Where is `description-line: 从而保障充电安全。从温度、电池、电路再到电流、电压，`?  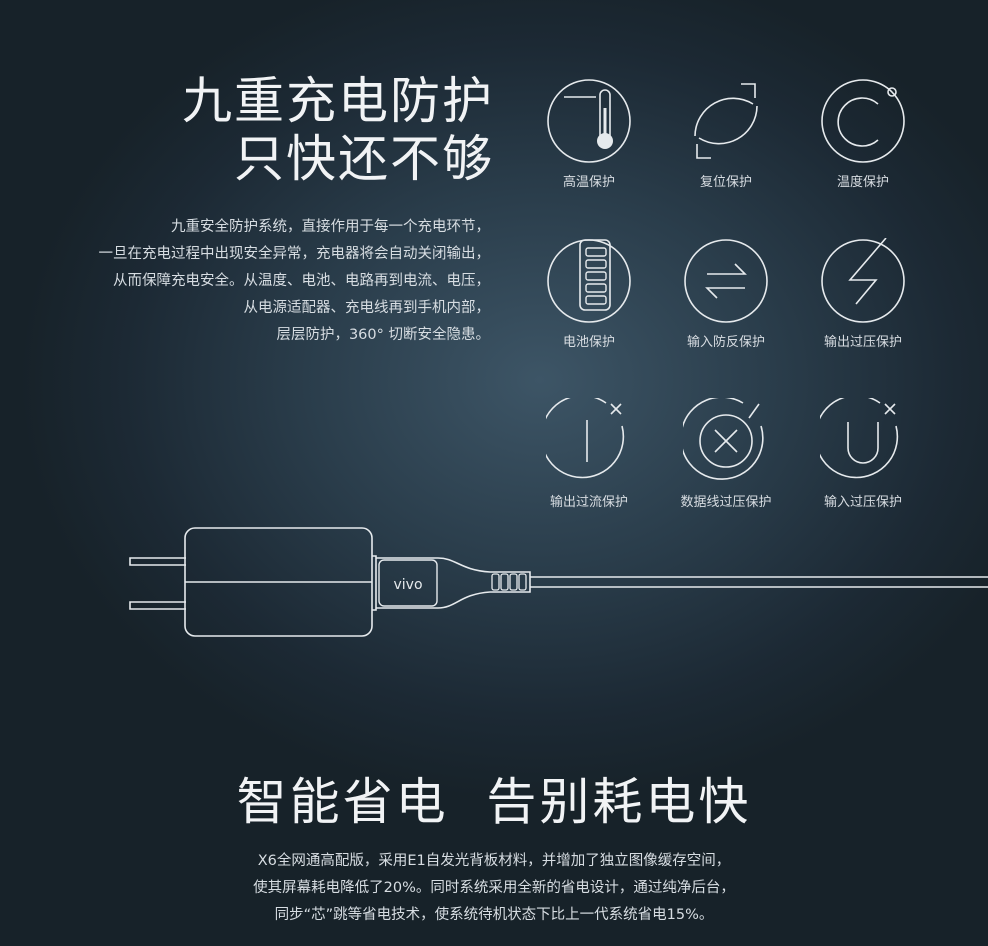 description-line: 从而保障充电安全。从温度、电池、电路再到电流、电压， is located at coordinates (301, 281).